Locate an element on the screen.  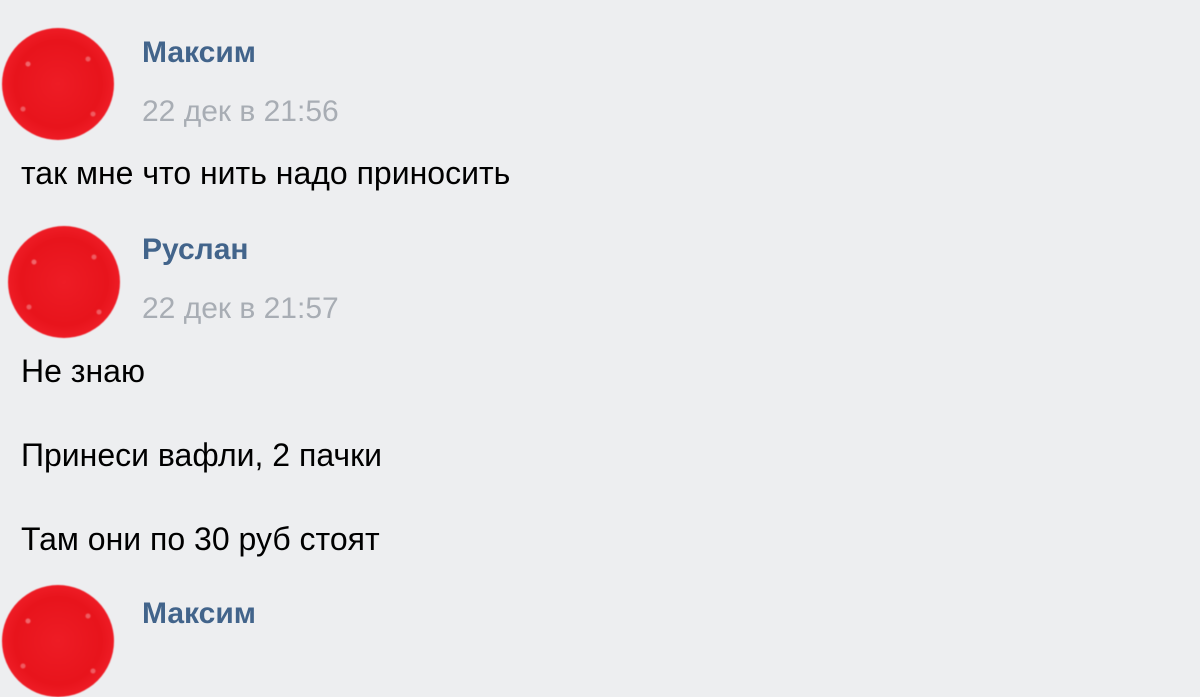
message-author: Руслан is located at coordinates (195, 250).